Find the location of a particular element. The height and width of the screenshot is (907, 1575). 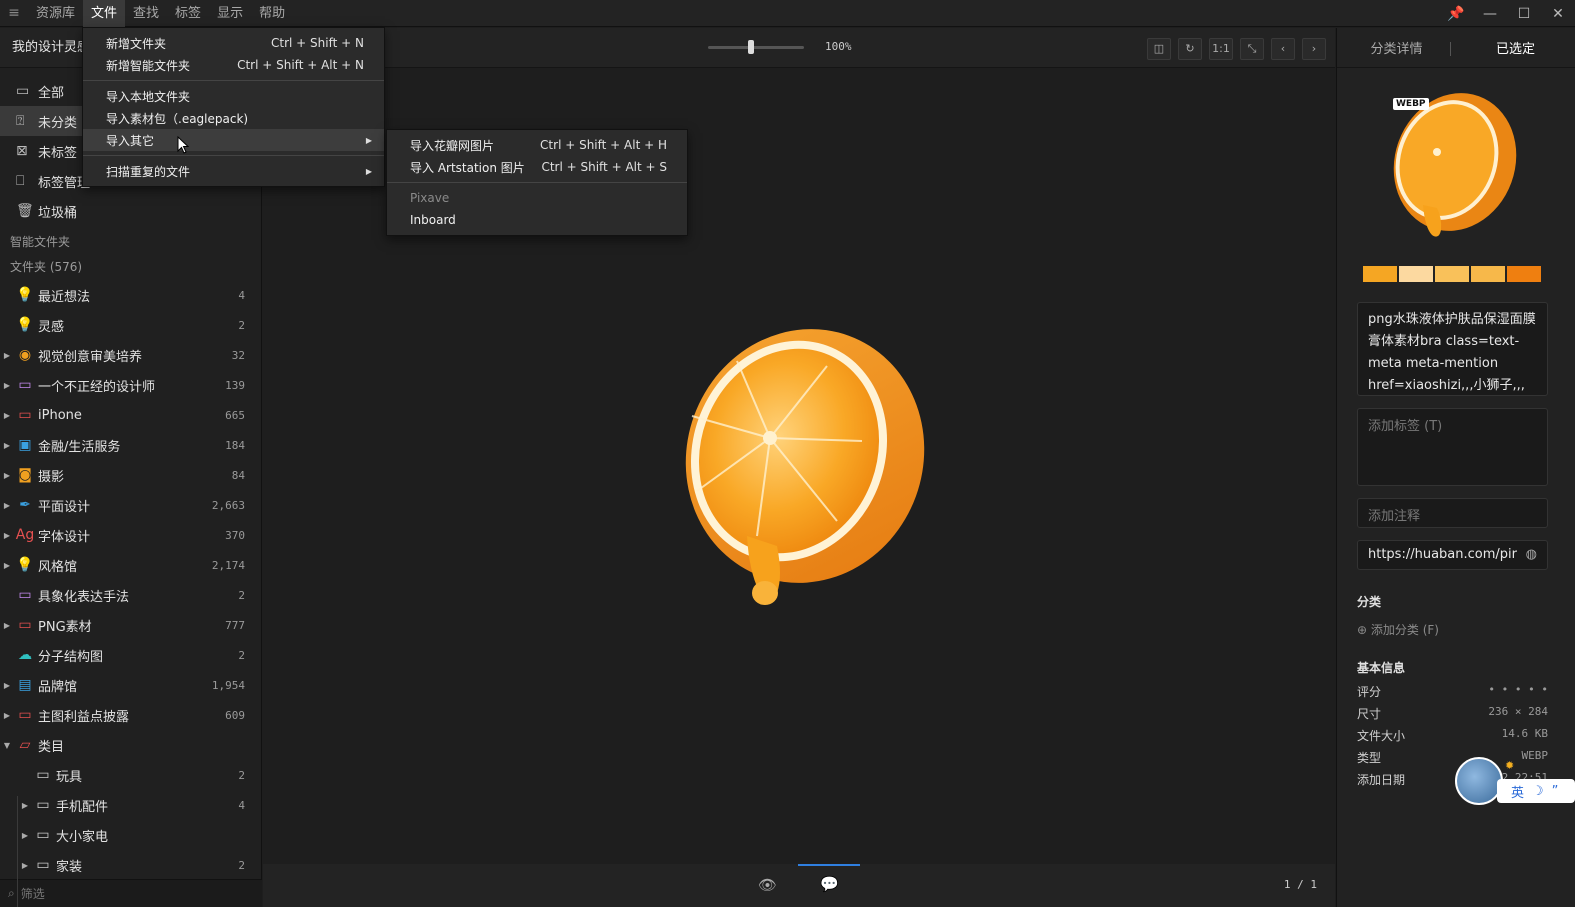

menu-item: 导入素材包（.eaglepack) is located at coordinates (233, 118).